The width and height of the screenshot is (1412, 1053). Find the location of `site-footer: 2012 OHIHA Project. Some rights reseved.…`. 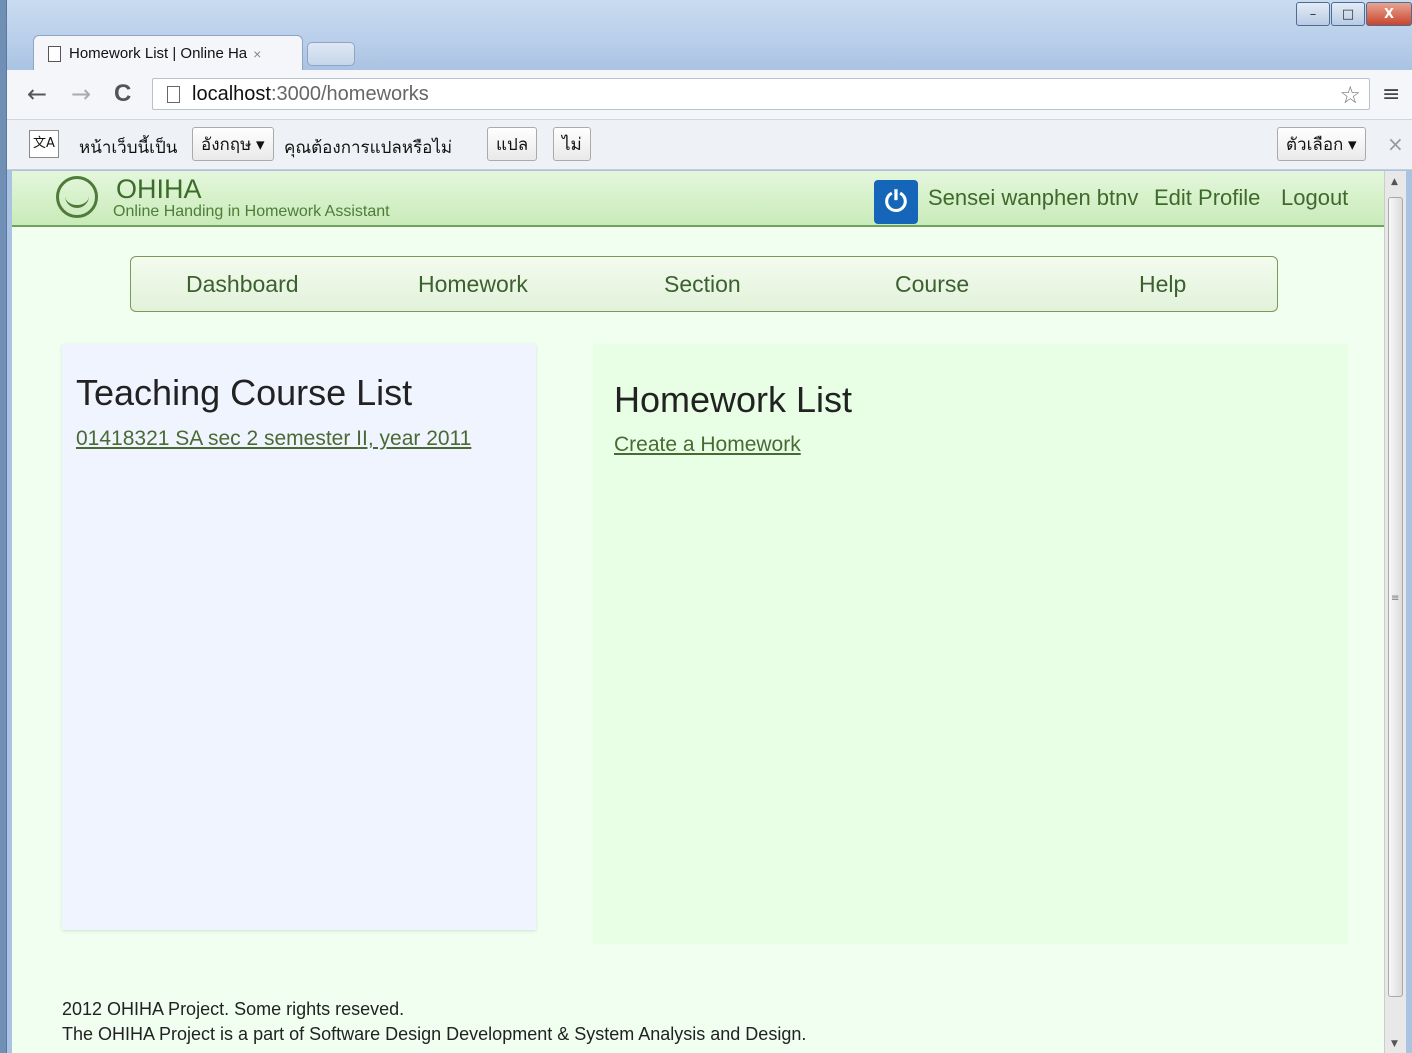

site-footer: 2012 OHIHA Project. Some rights reseved.… is located at coordinates (434, 1022).